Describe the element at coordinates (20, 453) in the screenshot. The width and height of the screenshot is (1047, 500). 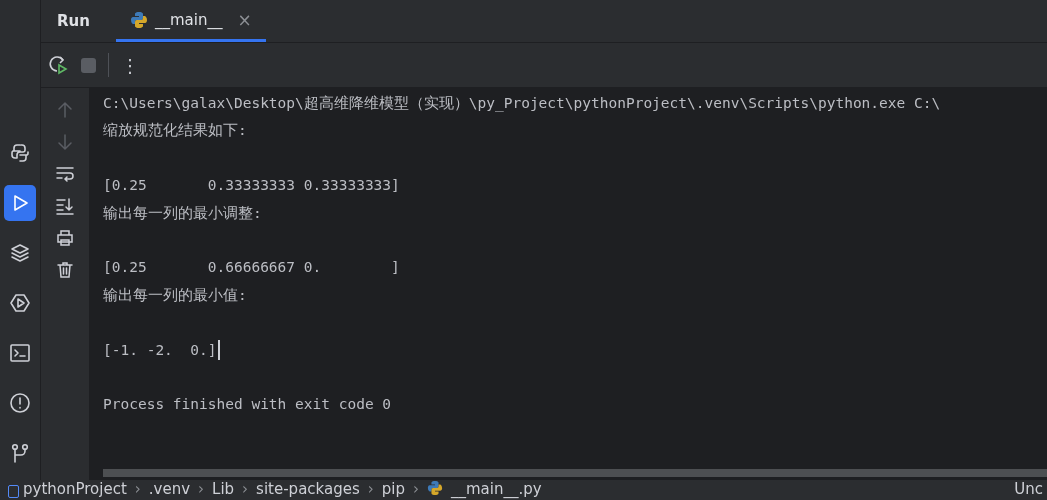
I see `git-icon` at that location.